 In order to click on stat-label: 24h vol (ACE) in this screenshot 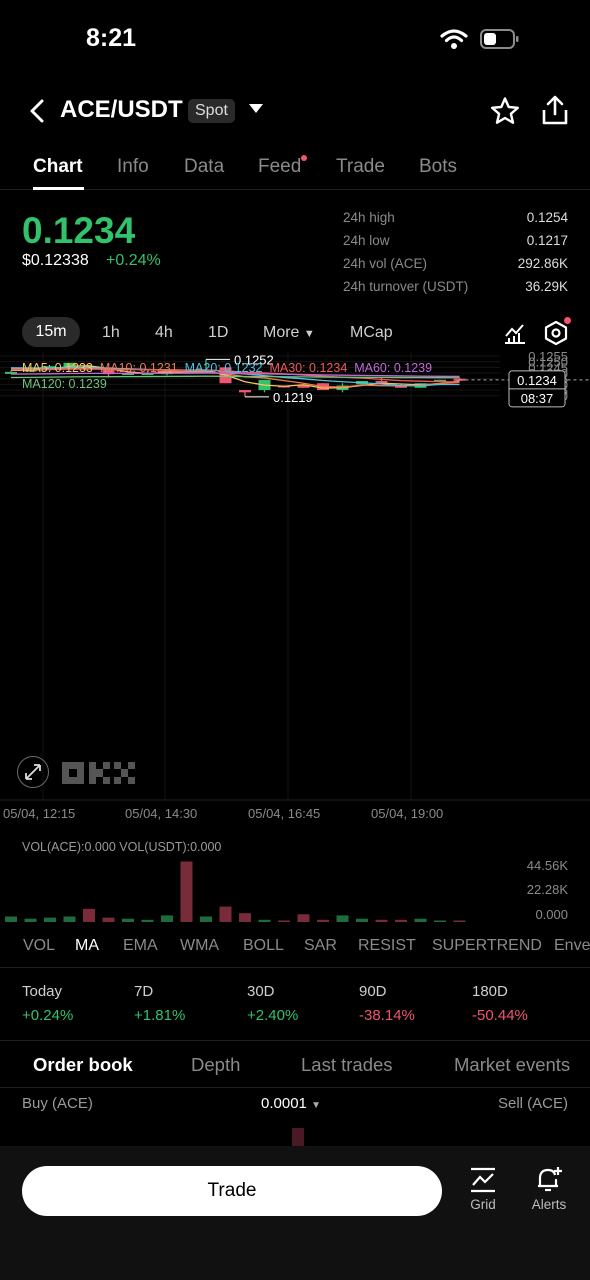, I will do `click(385, 263)`.